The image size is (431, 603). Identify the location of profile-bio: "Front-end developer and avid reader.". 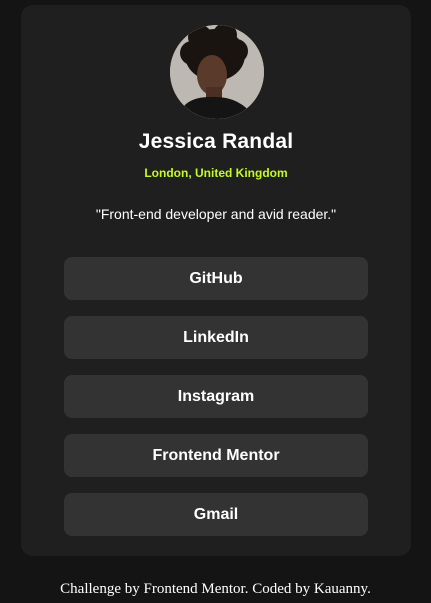
(216, 214).